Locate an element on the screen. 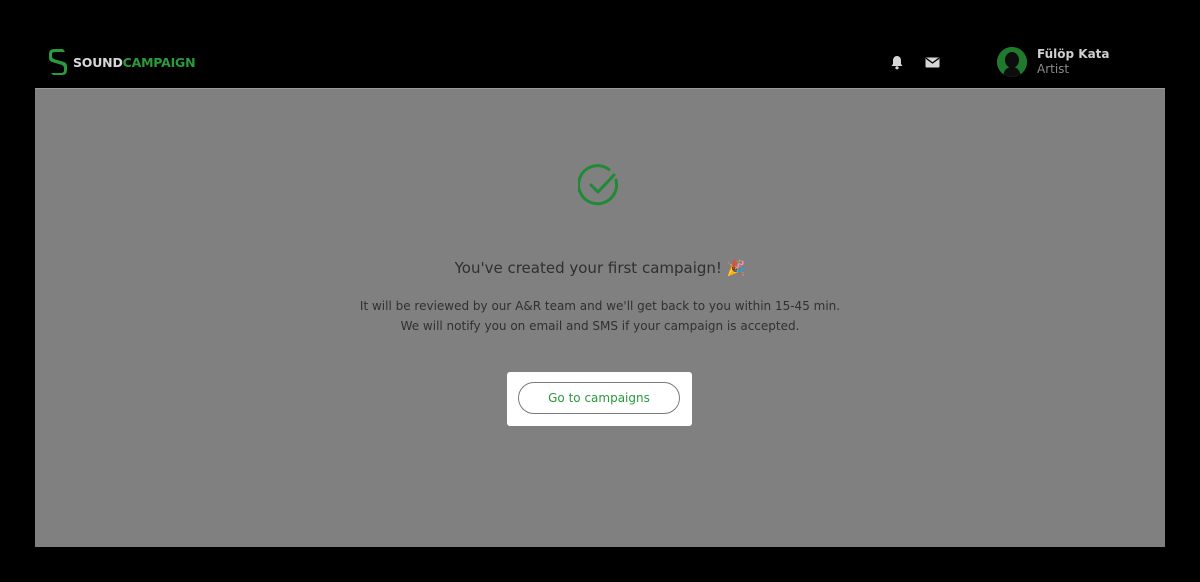 This screenshot has height=582, width=1200. go-to-campaigns-button: Go to campaigns is located at coordinates (599, 398).